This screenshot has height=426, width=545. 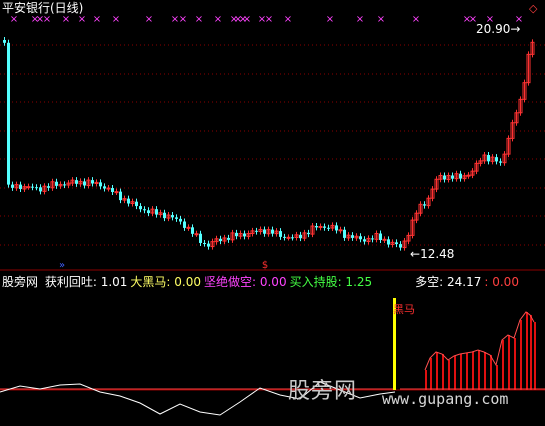 What do you see at coordinates (432, 254) in the screenshot?
I see `low-price-label: ←12.48` at bounding box center [432, 254].